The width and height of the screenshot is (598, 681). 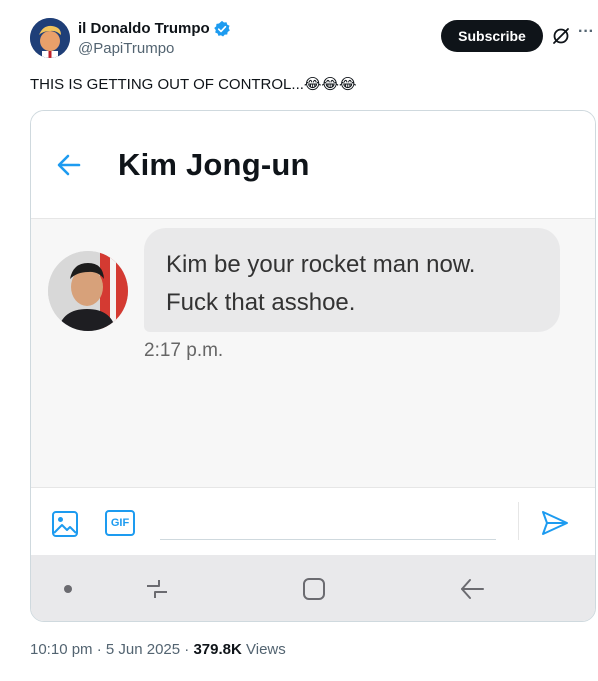 What do you see at coordinates (313, 165) in the screenshot?
I see `chat-header: Kim Jong-un` at bounding box center [313, 165].